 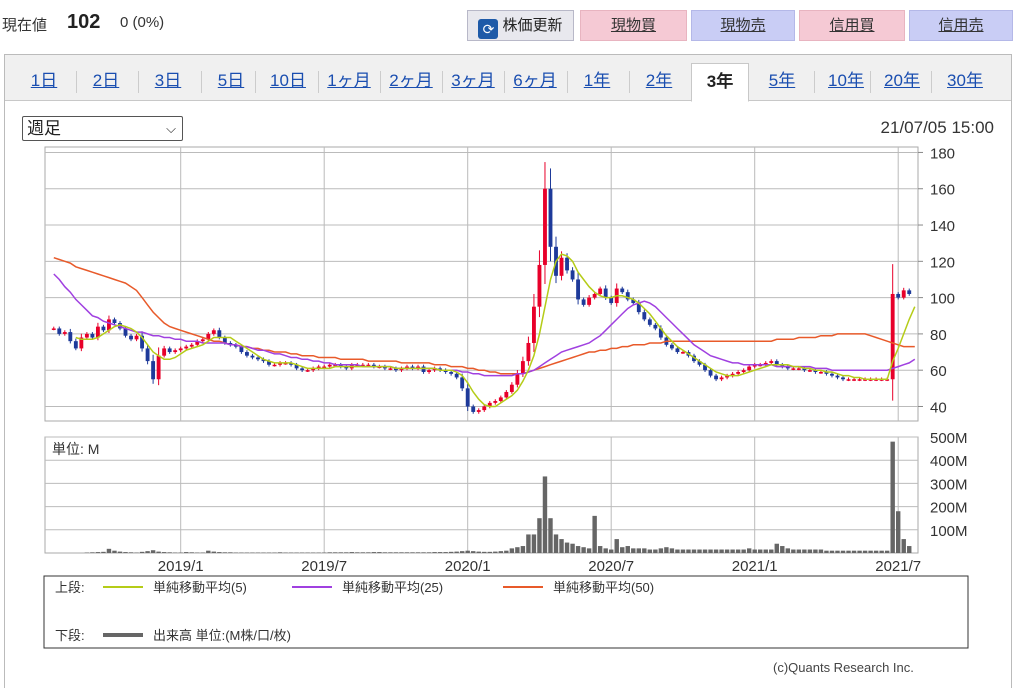 I want to click on legend-series-label: 単純移動平均(5), so click(x=200, y=587).